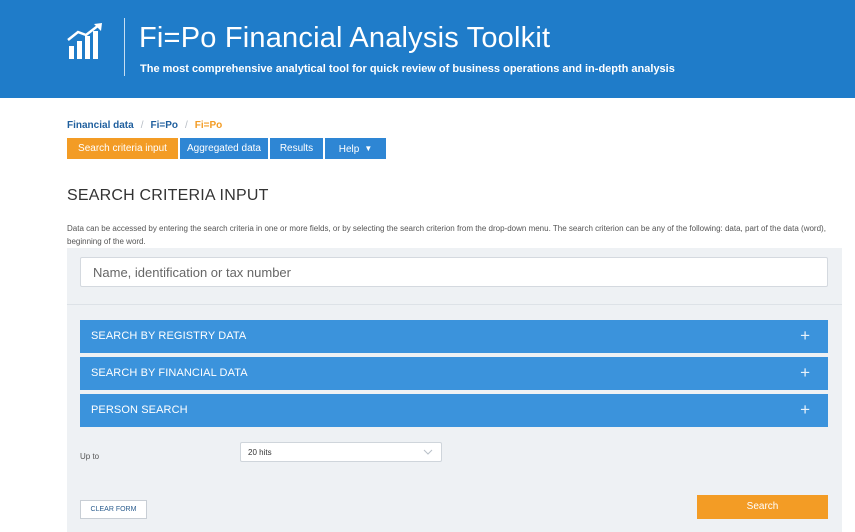 The height and width of the screenshot is (532, 855). Describe the element at coordinates (224, 148) in the screenshot. I see `tab-aggregated-data: Aggregated data` at that location.